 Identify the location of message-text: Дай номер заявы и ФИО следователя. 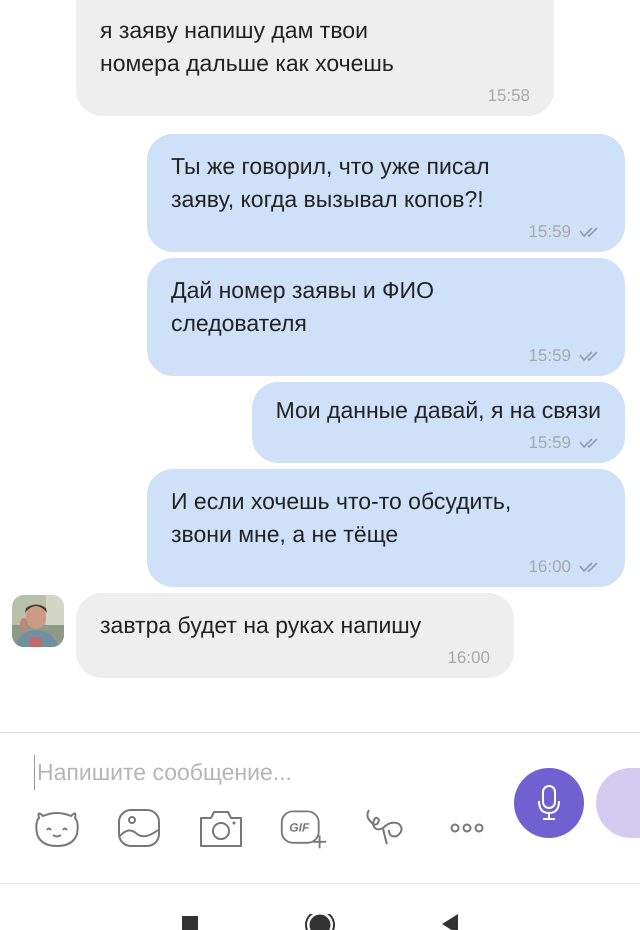
(303, 307).